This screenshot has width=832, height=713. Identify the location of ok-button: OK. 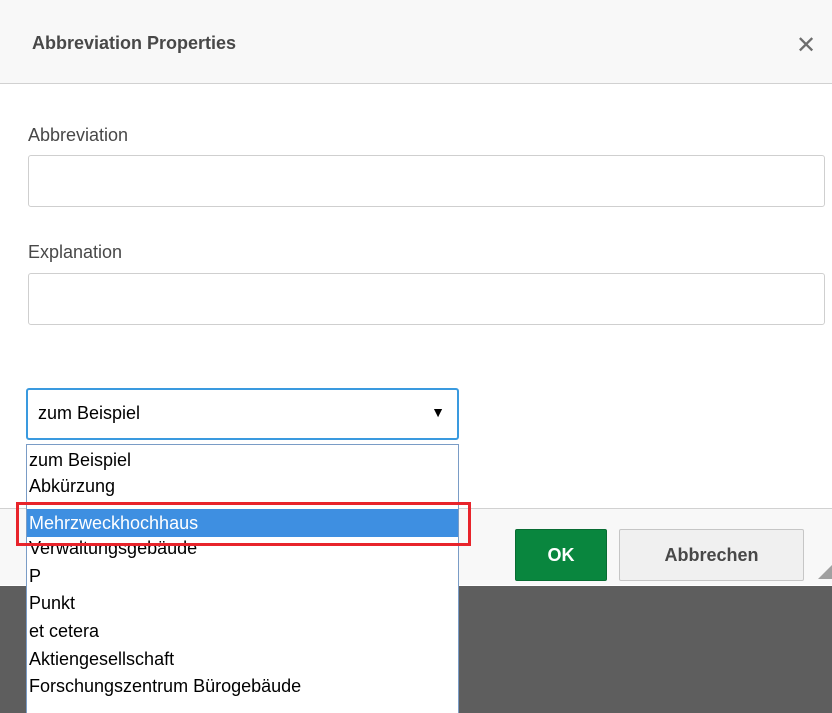
(561, 555).